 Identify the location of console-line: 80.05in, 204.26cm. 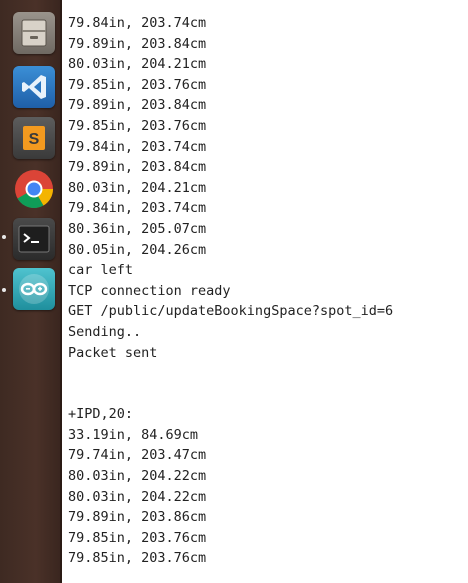
(137, 249).